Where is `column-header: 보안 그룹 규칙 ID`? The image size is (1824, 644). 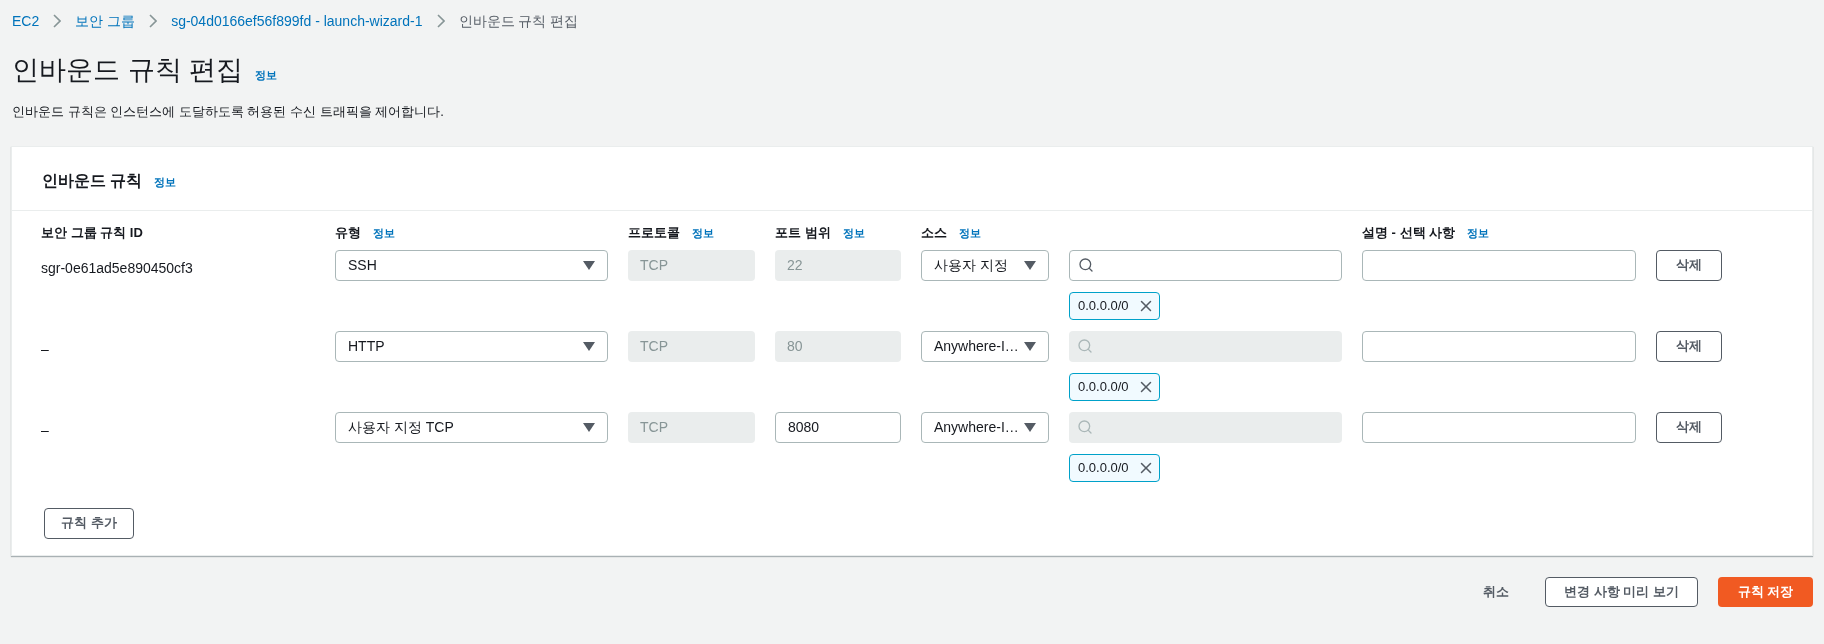
column-header: 보안 그룹 규칙 ID is located at coordinates (92, 232).